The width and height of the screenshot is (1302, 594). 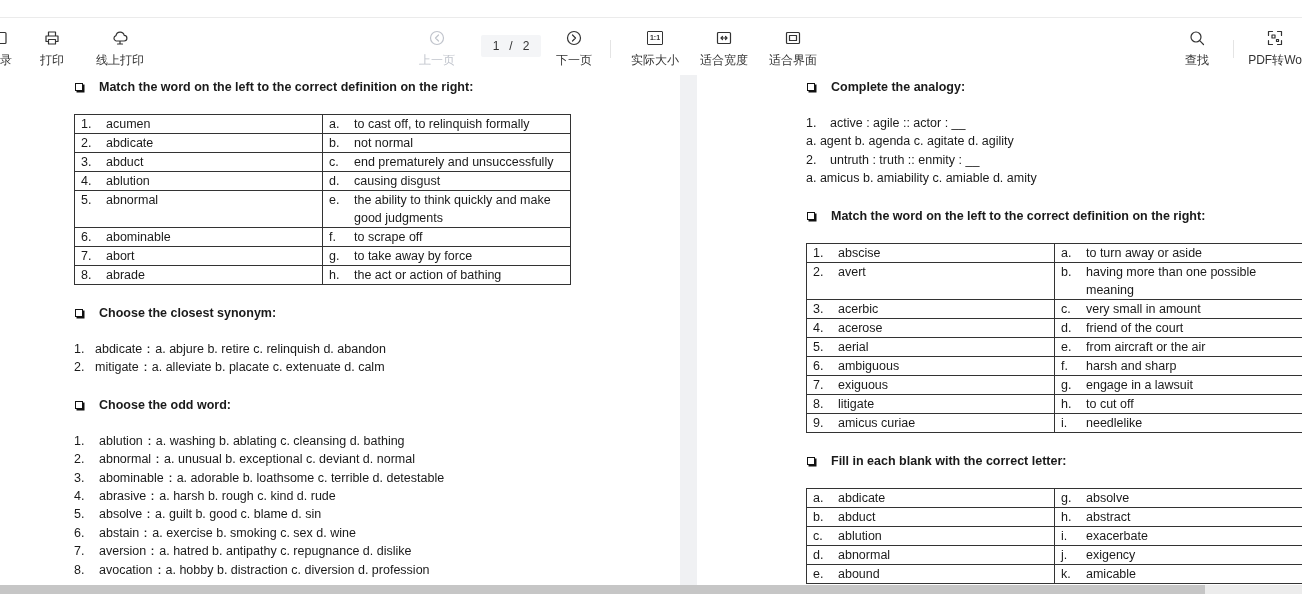 What do you see at coordinates (869, 366) in the screenshot?
I see `cell-text: ambiguous` at bounding box center [869, 366].